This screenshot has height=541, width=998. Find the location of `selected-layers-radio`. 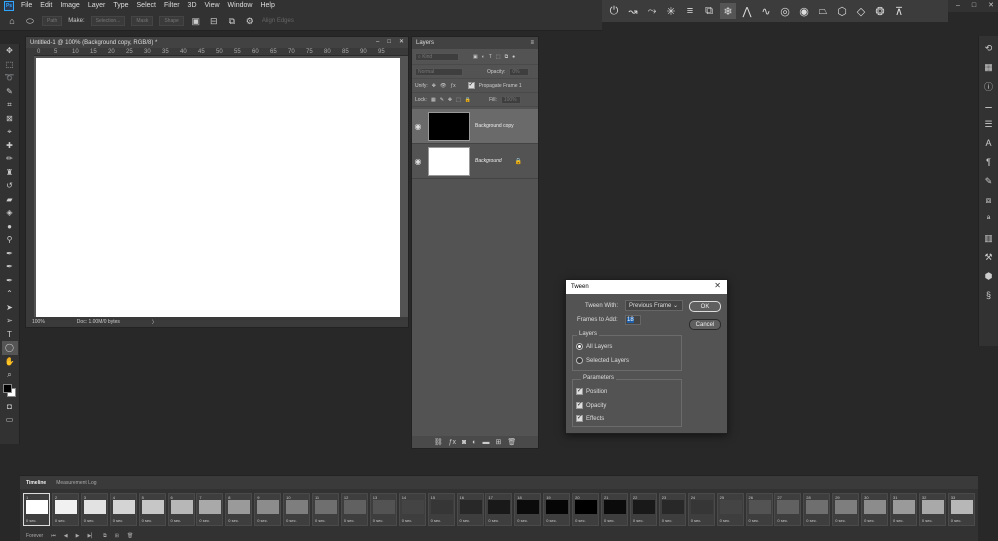

selected-layers-radio is located at coordinates (579, 360).